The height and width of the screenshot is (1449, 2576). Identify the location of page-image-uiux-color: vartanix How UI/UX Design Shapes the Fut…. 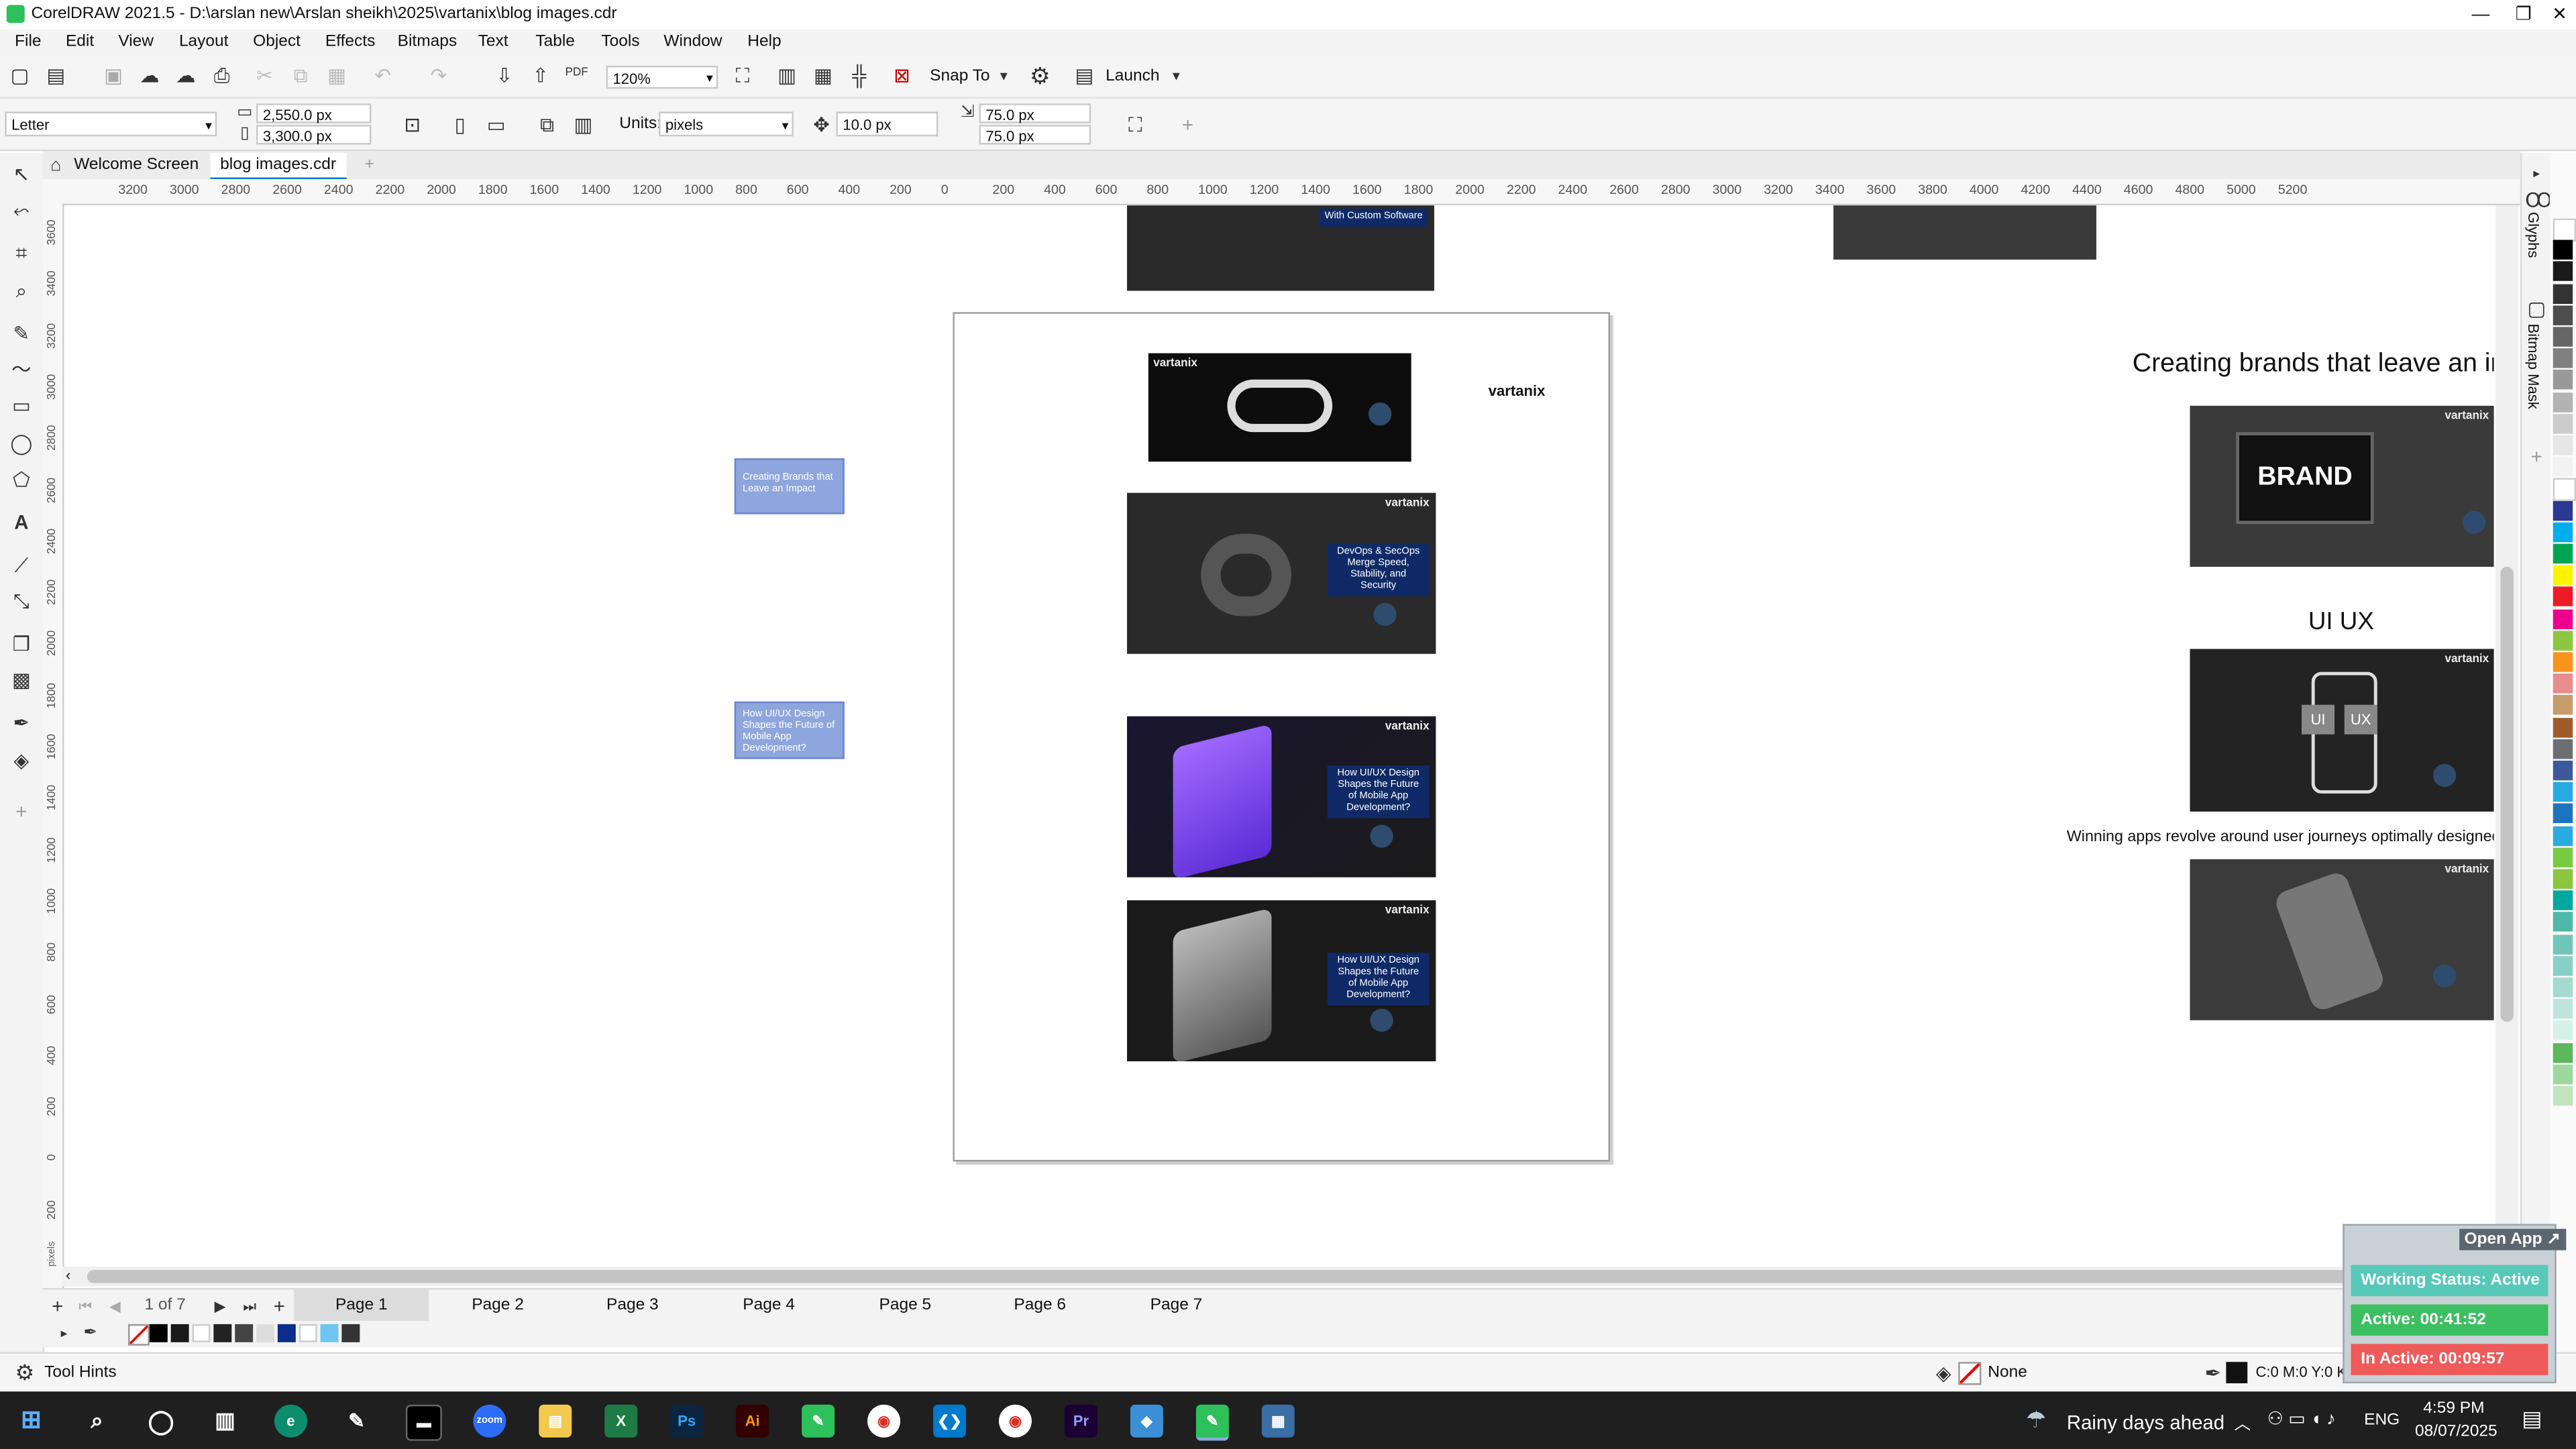
(1281, 796).